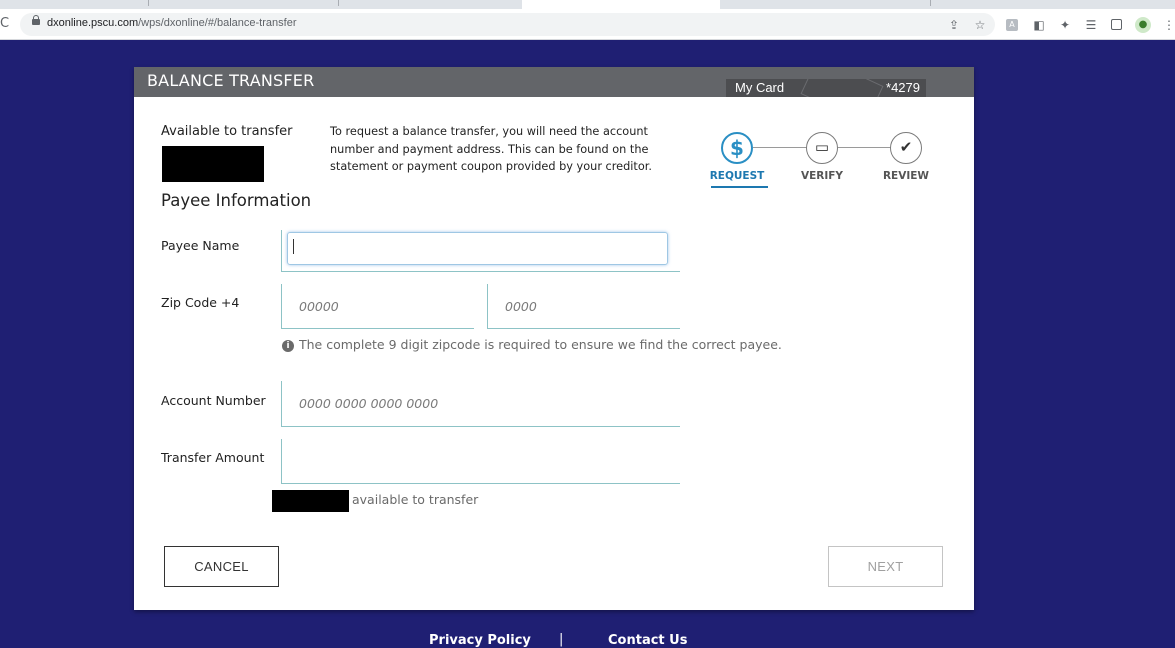  Describe the element at coordinates (903, 87) in the screenshot. I see `card-number: *4279` at that location.